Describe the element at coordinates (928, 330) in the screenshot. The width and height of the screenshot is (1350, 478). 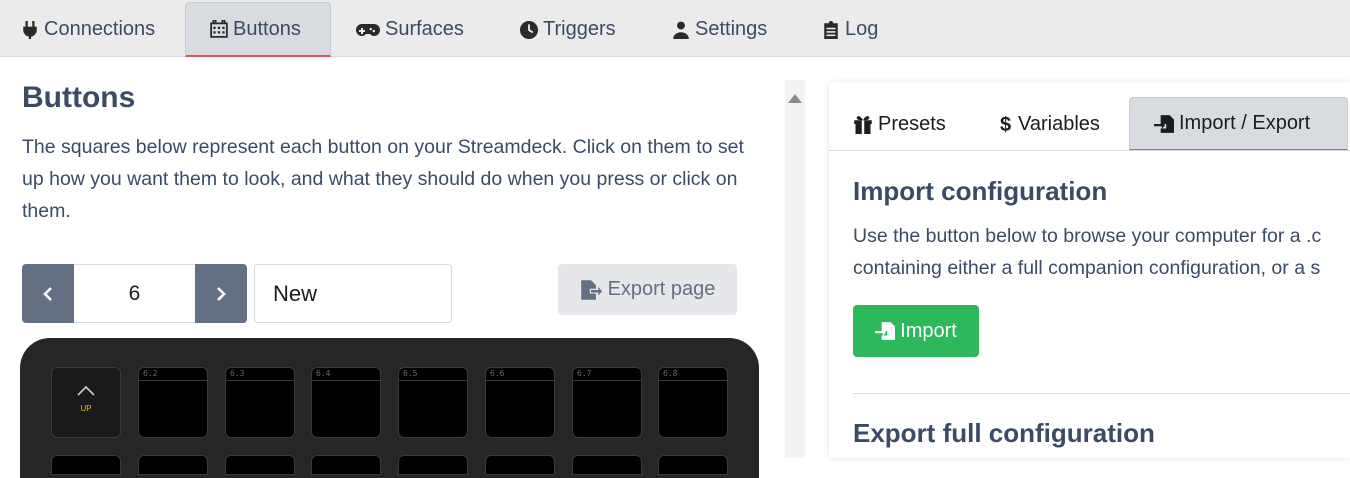
I see `import-button-label: Import` at that location.